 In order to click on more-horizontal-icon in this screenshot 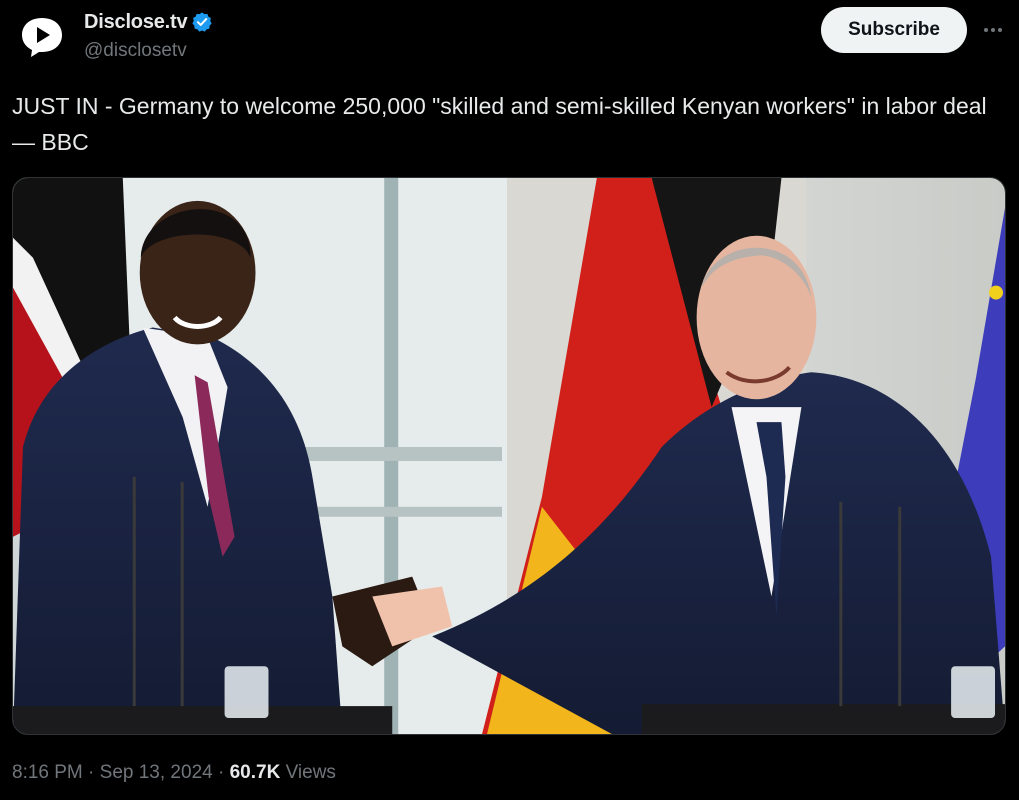, I will do `click(986, 30)`.